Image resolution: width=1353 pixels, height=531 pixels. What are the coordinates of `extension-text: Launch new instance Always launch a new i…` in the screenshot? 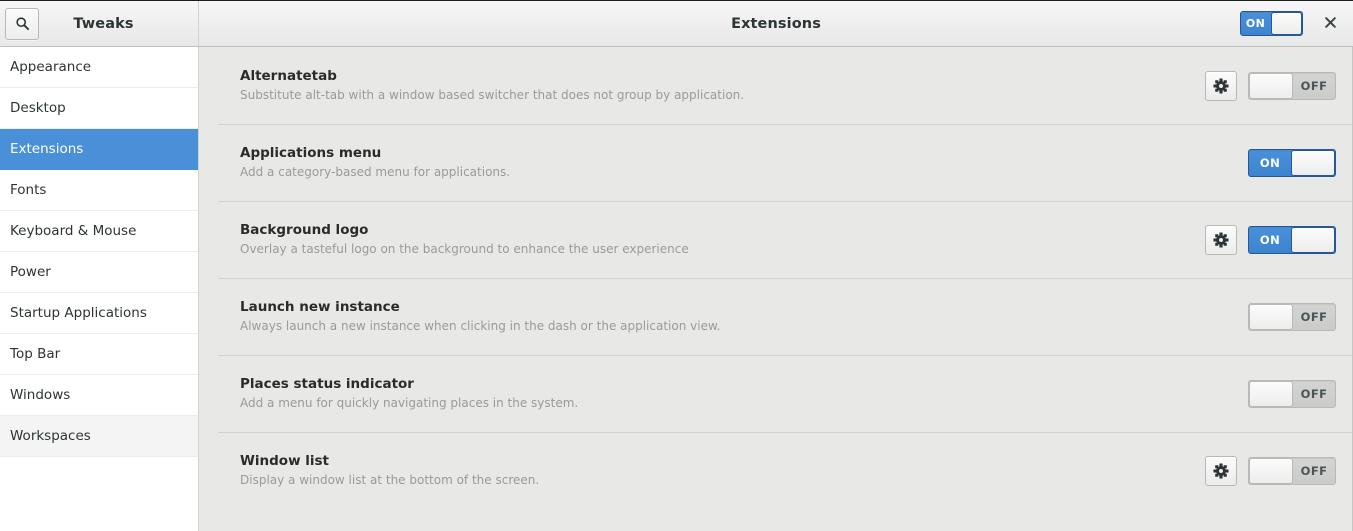 It's located at (722, 316).